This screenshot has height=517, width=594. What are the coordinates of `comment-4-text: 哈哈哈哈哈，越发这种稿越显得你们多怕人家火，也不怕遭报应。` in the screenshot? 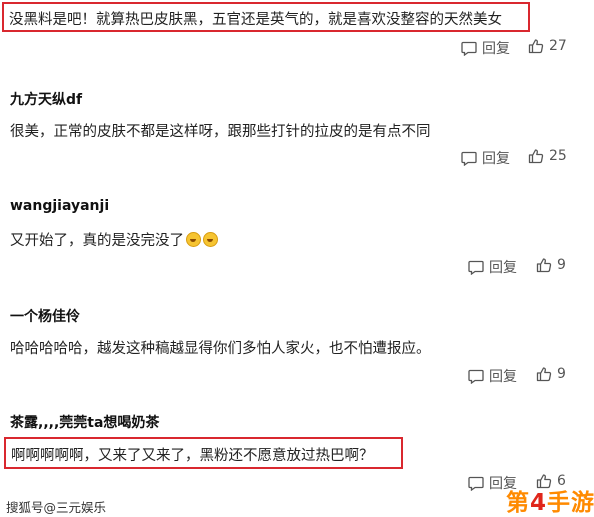 It's located at (220, 349).